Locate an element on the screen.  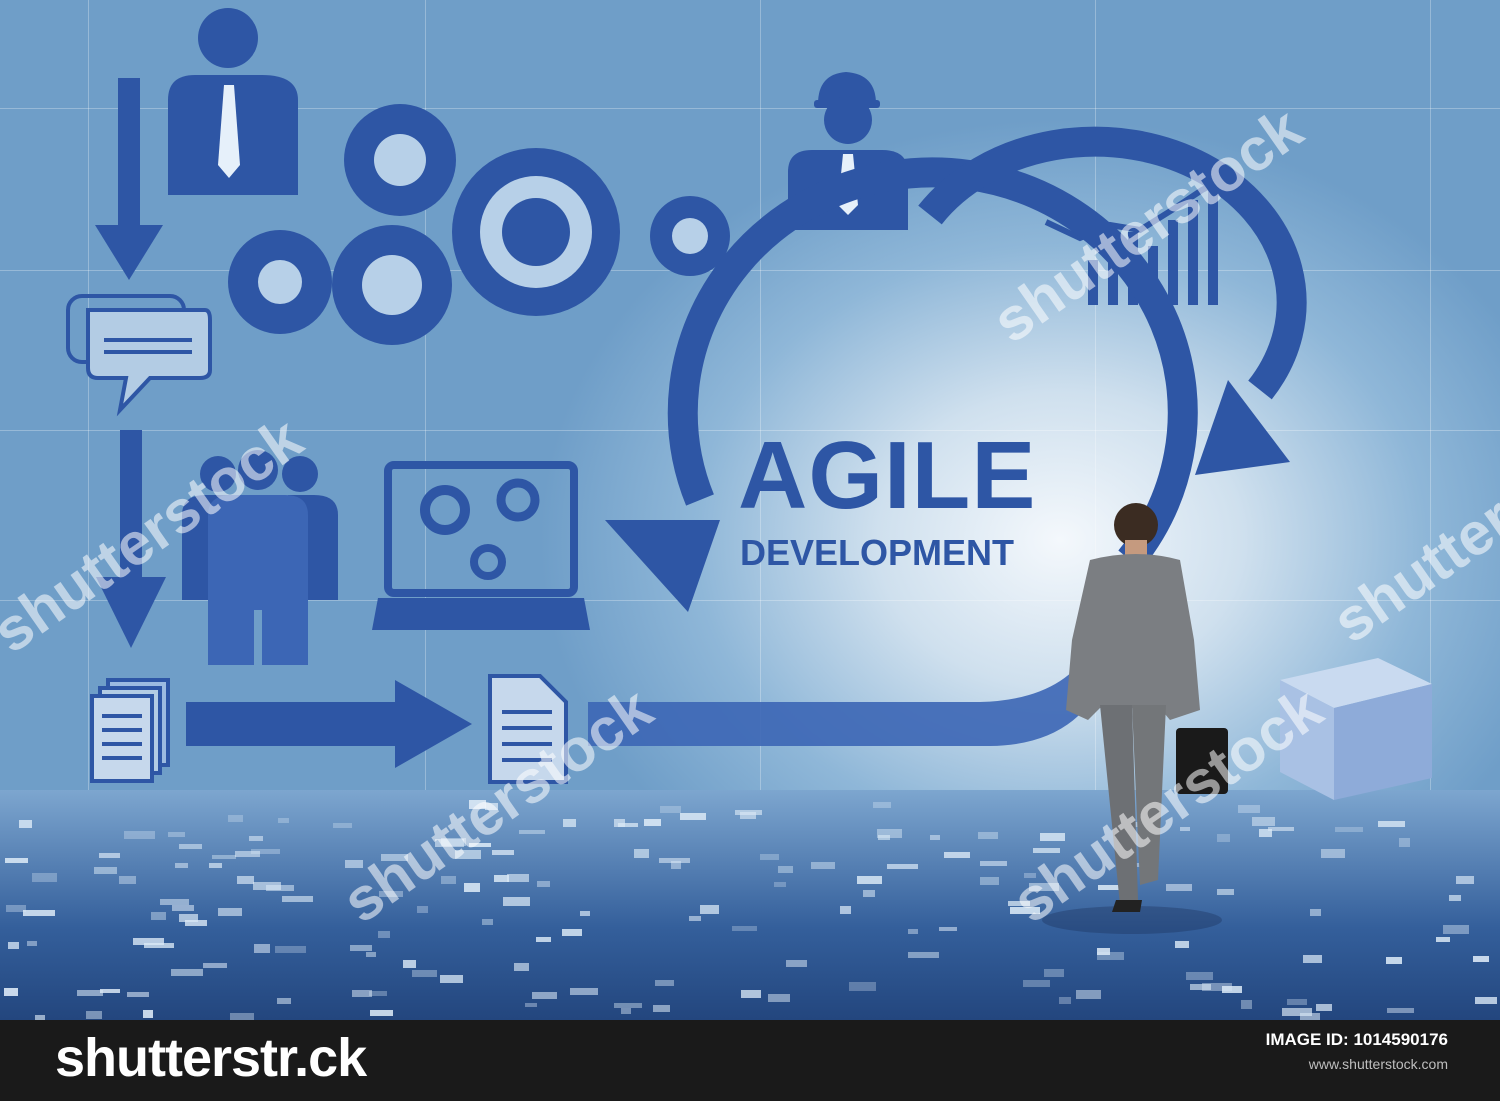
chat-icon is located at coordinates (139, 355).